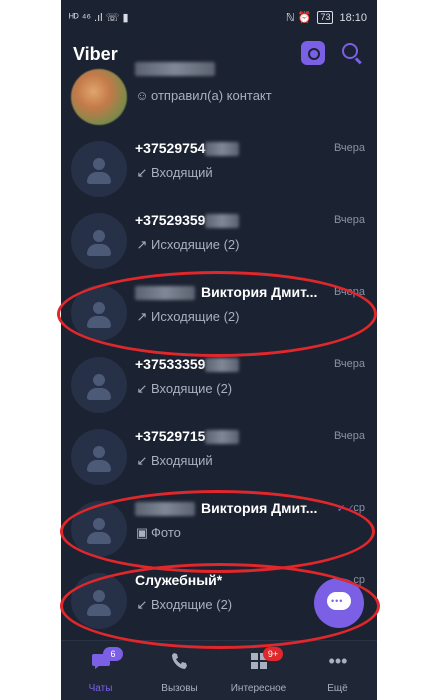 The height and width of the screenshot is (700, 437). What do you see at coordinates (338, 661) in the screenshot?
I see `more-icon: •••` at bounding box center [338, 661].